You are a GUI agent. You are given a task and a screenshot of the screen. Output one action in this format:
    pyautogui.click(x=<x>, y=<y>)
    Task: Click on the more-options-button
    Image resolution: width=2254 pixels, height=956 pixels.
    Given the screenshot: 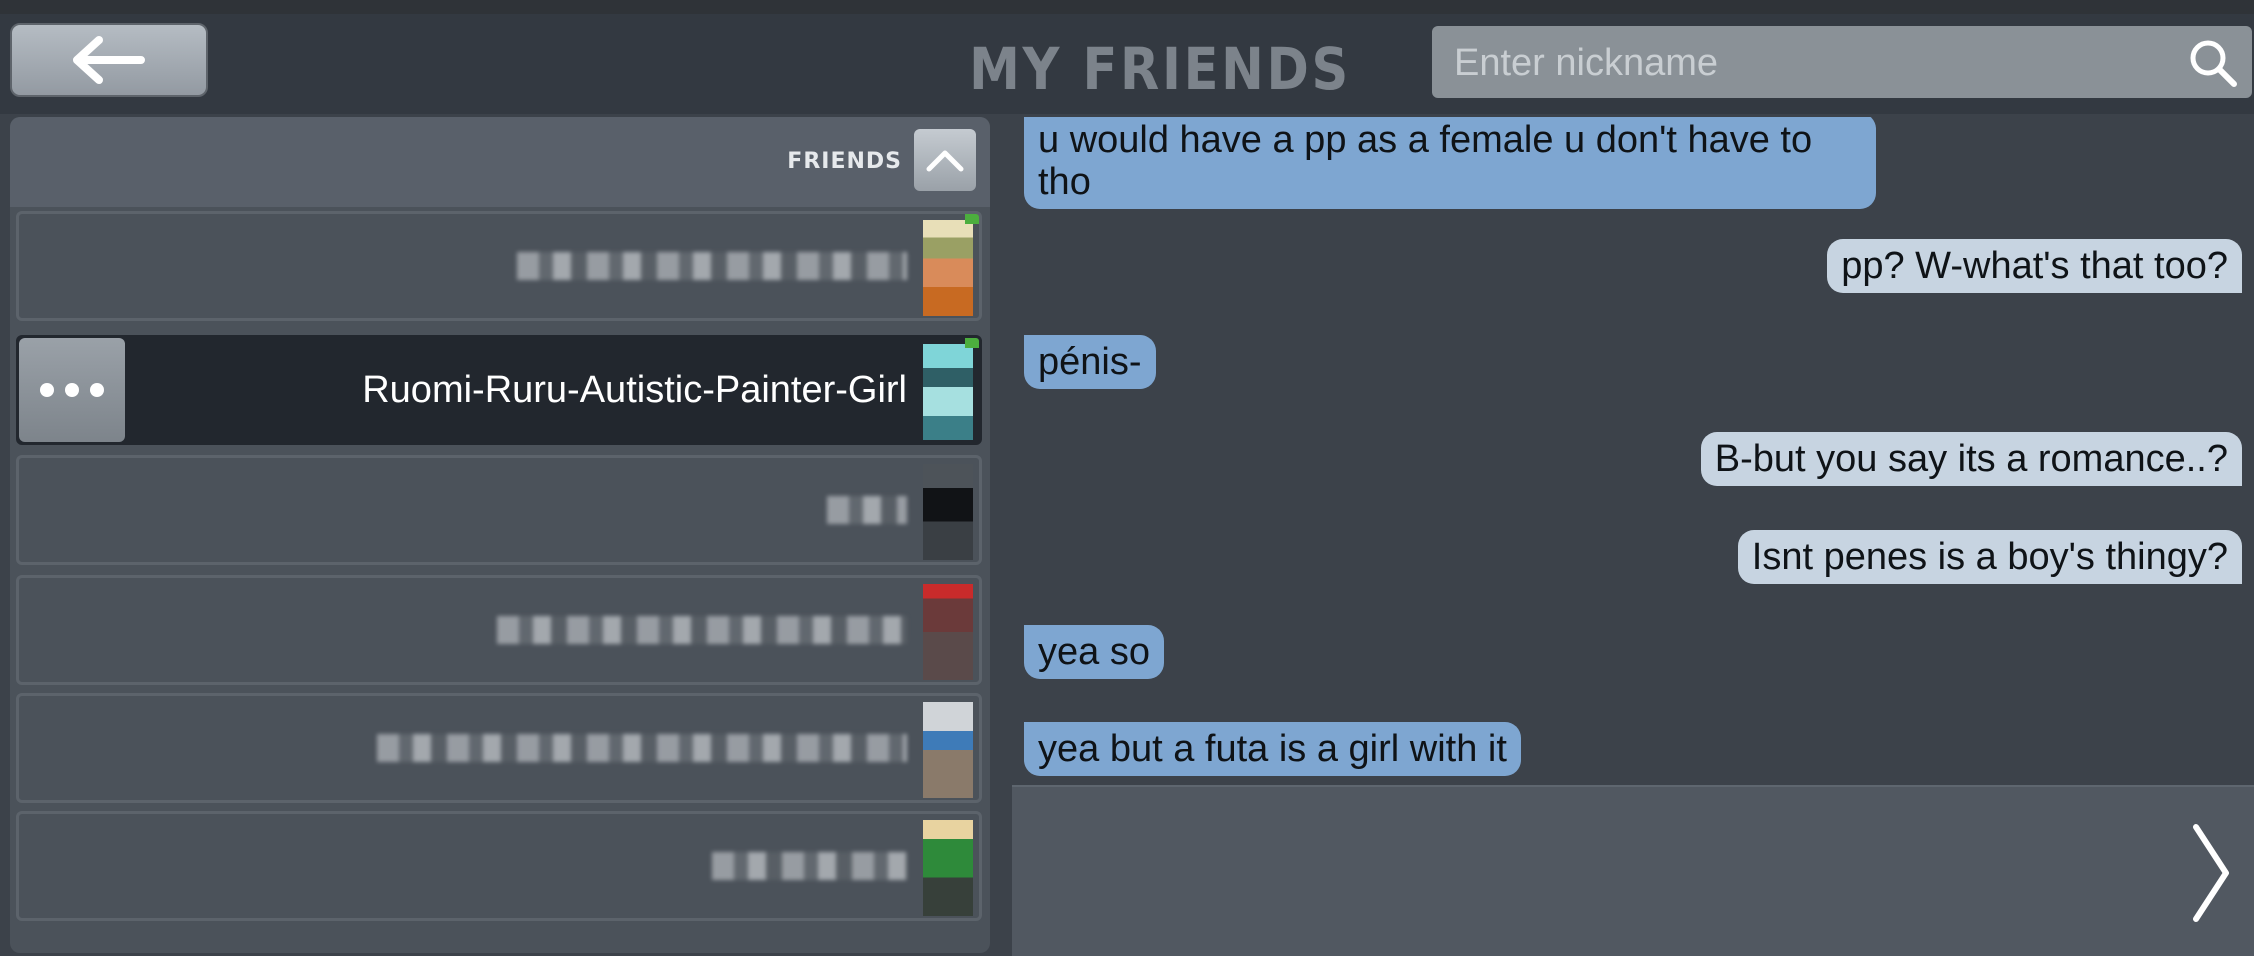 What is the action you would take?
    pyautogui.click(x=72, y=390)
    